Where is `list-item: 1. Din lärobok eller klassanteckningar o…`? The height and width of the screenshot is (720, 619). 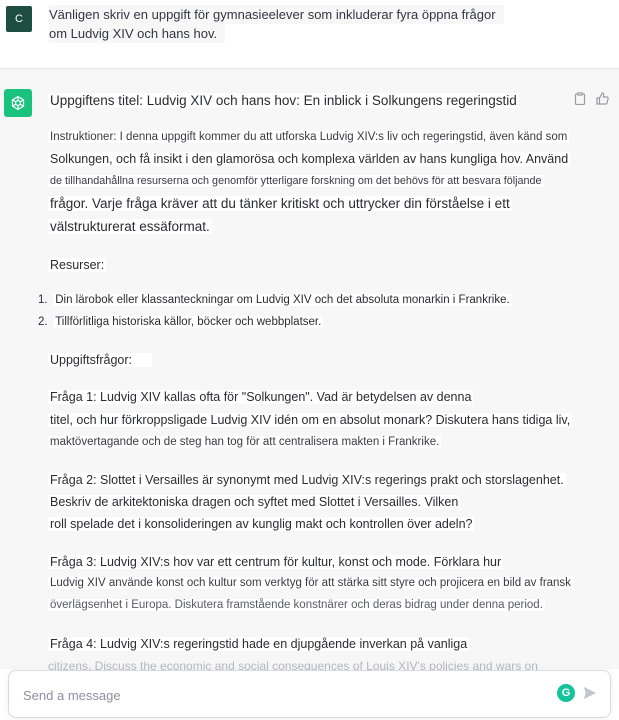
list-item: 1. Din lärobok eller klassanteckningar o… is located at coordinates (275, 300).